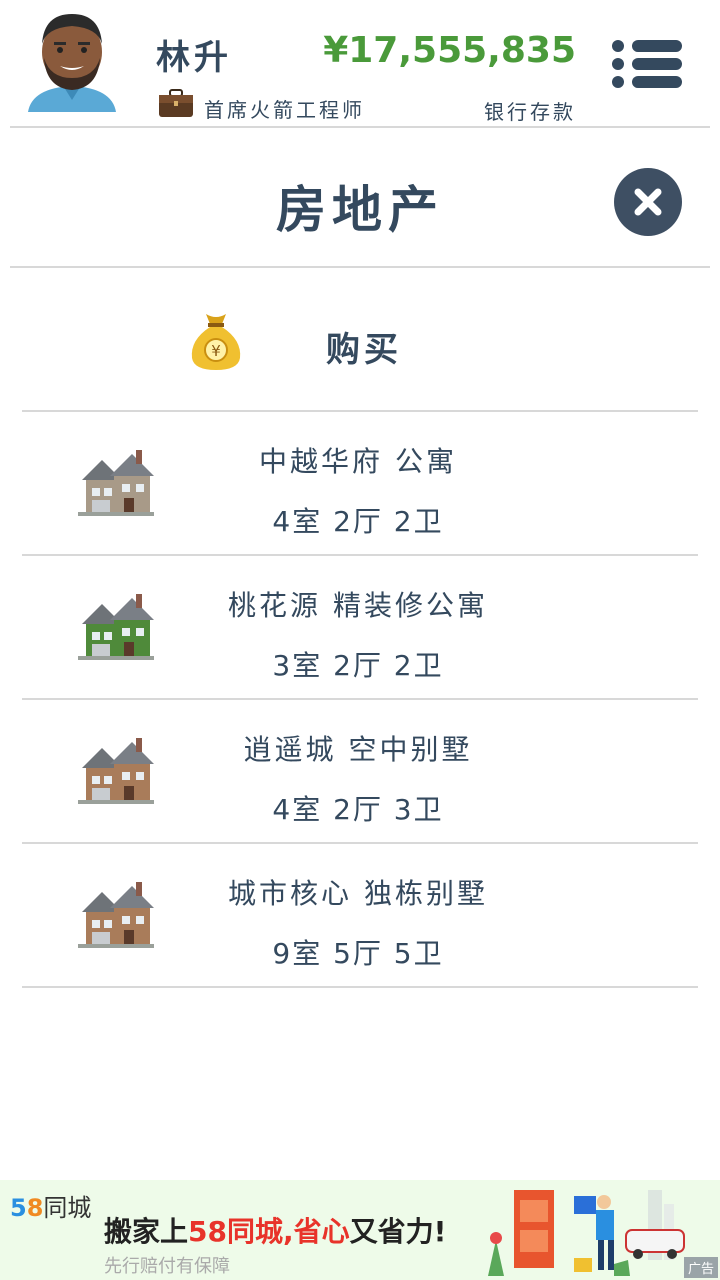 This screenshot has height=1280, width=720. Describe the element at coordinates (146, 1231) in the screenshot. I see `ad-headline-text: 搬家上` at that location.